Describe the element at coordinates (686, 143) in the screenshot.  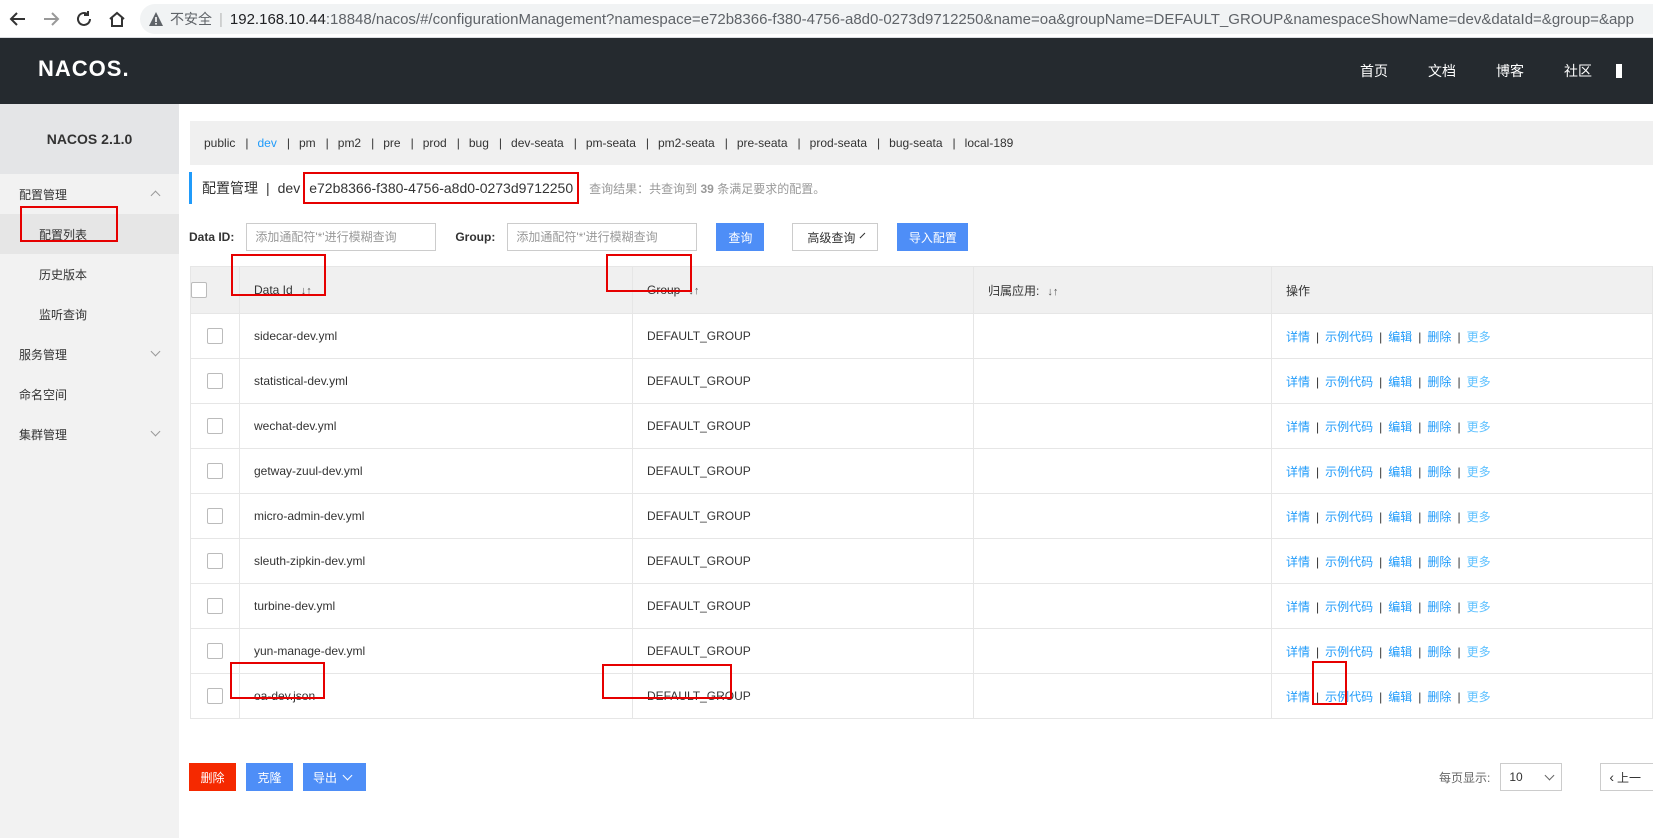
I see `namespace-tab-pm2-seata: pm2-seata` at that location.